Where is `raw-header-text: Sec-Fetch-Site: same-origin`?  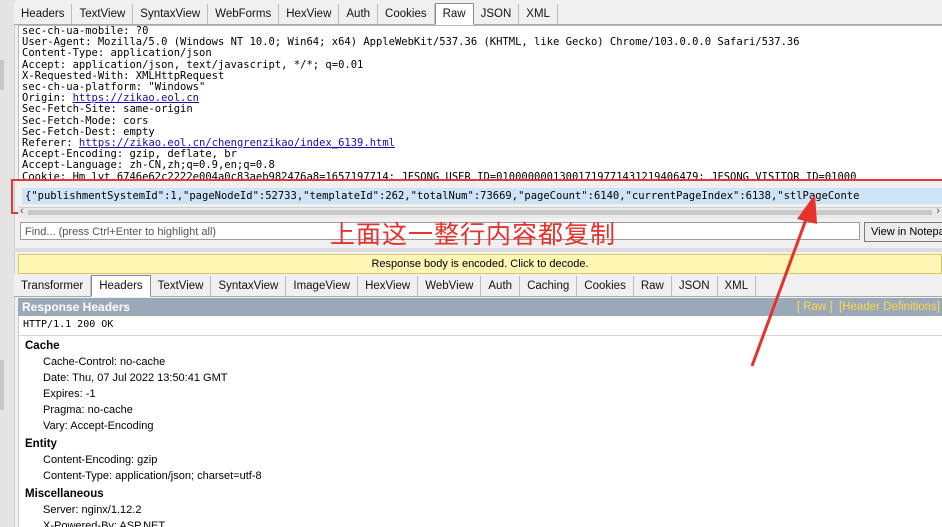 raw-header-text: Sec-Fetch-Site: same-origin is located at coordinates (107, 109).